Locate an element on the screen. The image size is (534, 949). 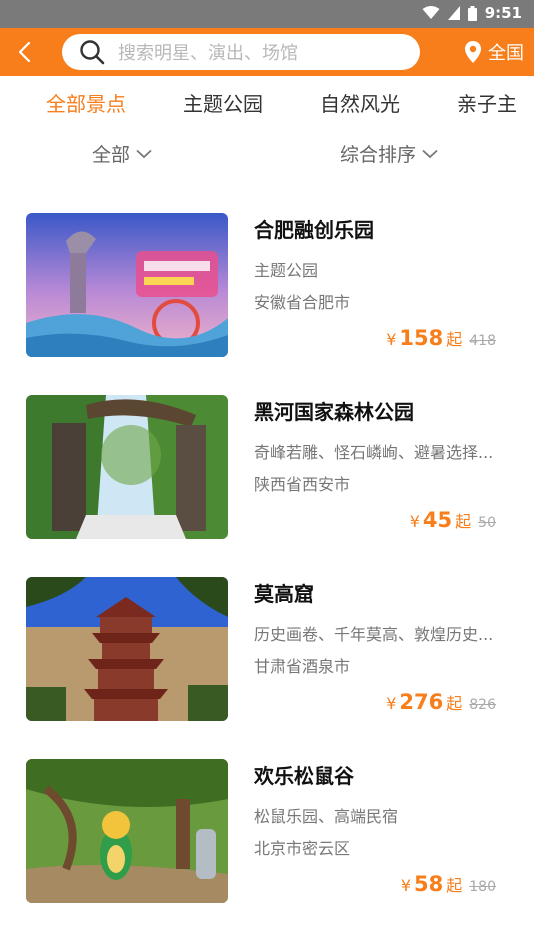
attraction-name: 莫高窟 is located at coordinates (284, 594).